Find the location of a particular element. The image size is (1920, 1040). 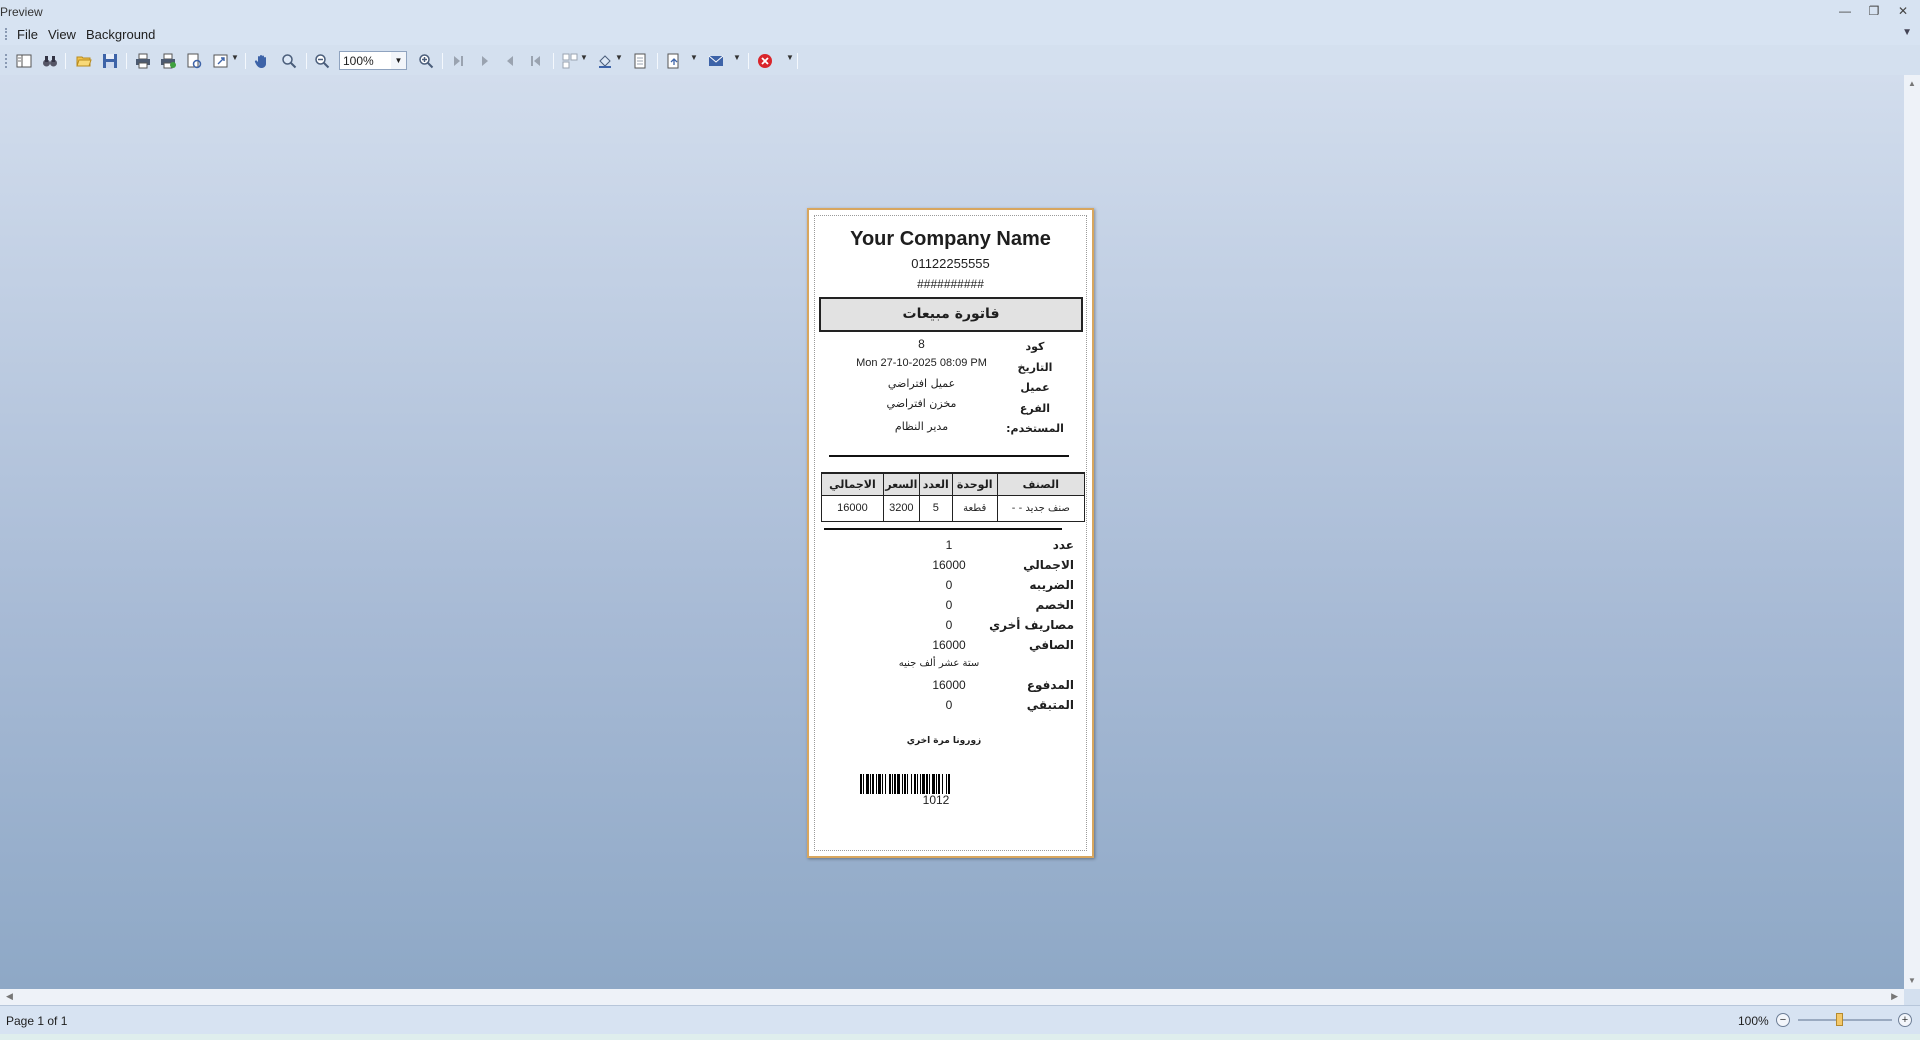

chevron-down-icon: ▼ is located at coordinates (1907, 32).